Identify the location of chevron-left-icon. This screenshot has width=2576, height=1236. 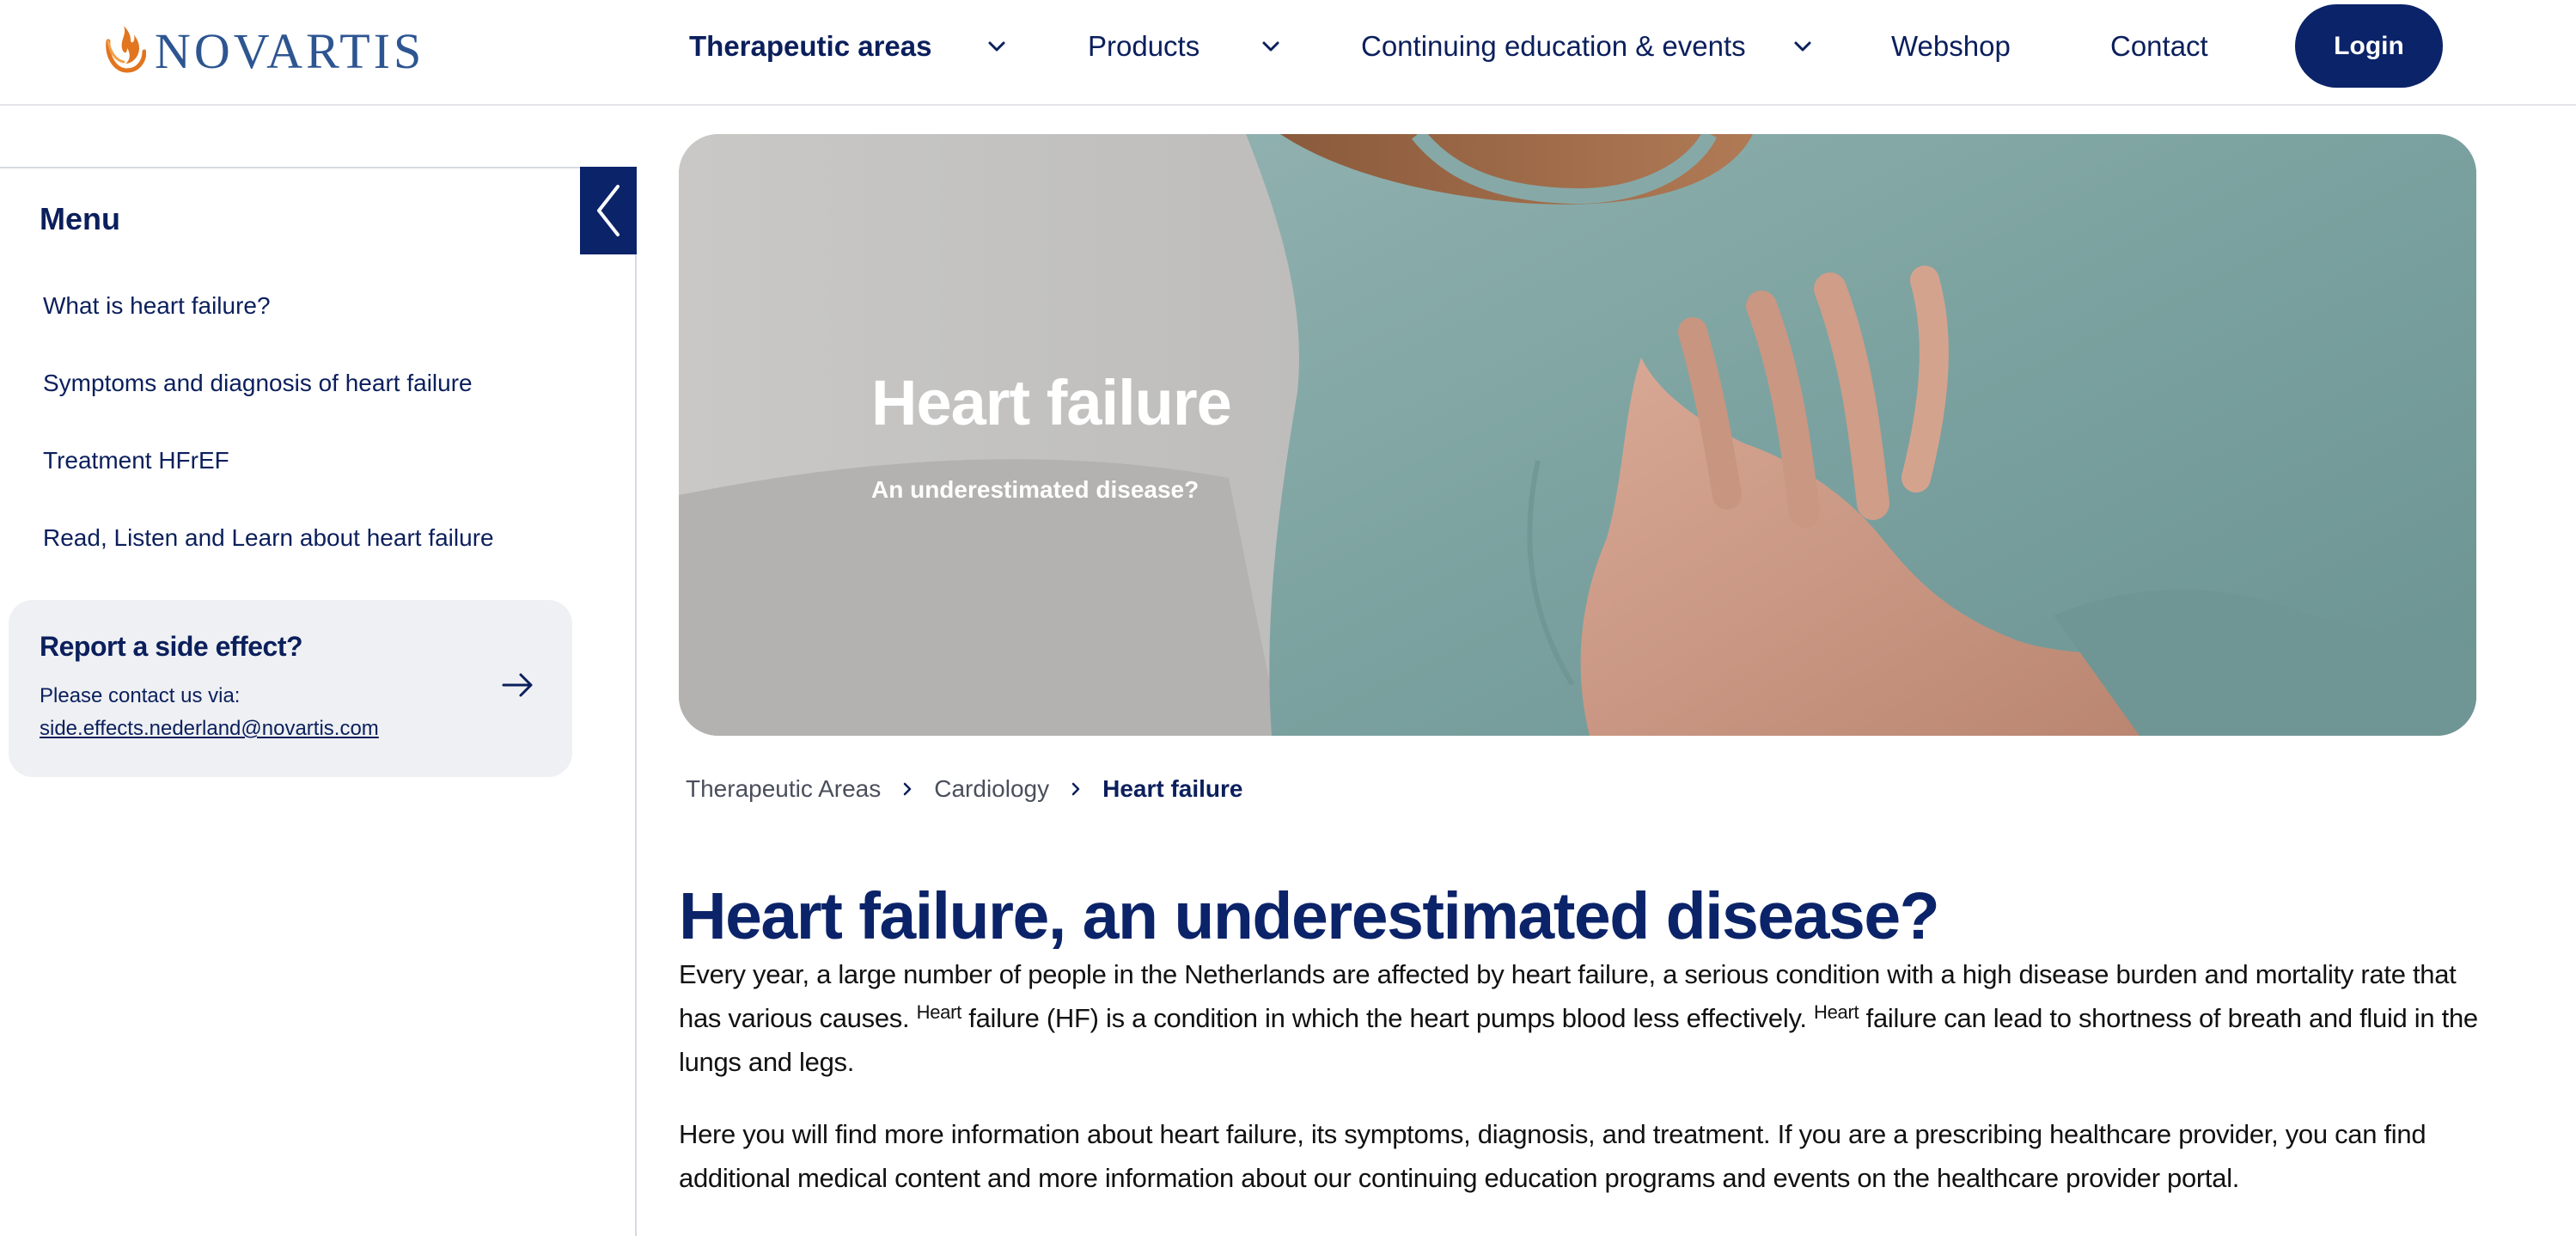
(608, 210).